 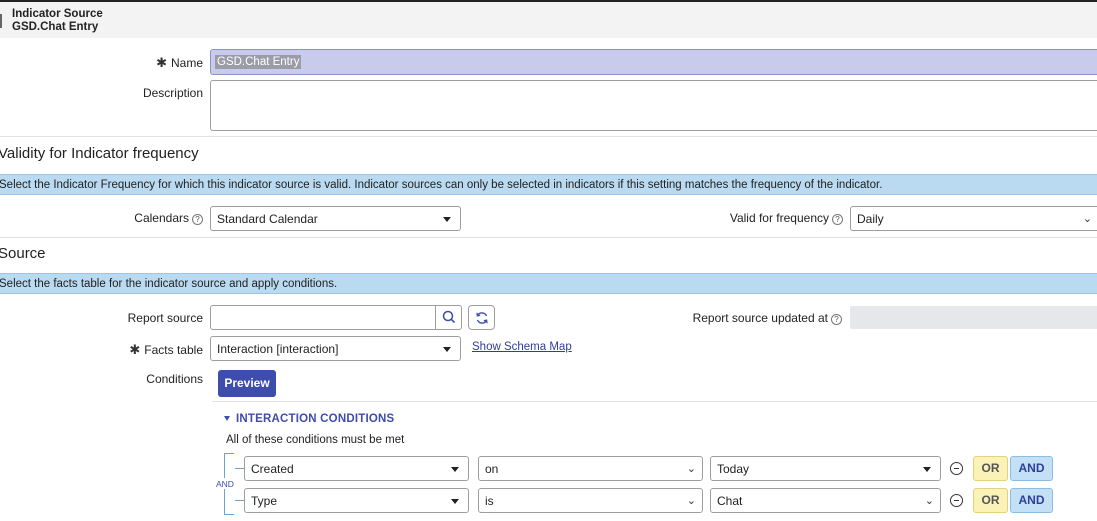 I want to click on show-schema-map-link: Show Schema Map, so click(x=522, y=347).